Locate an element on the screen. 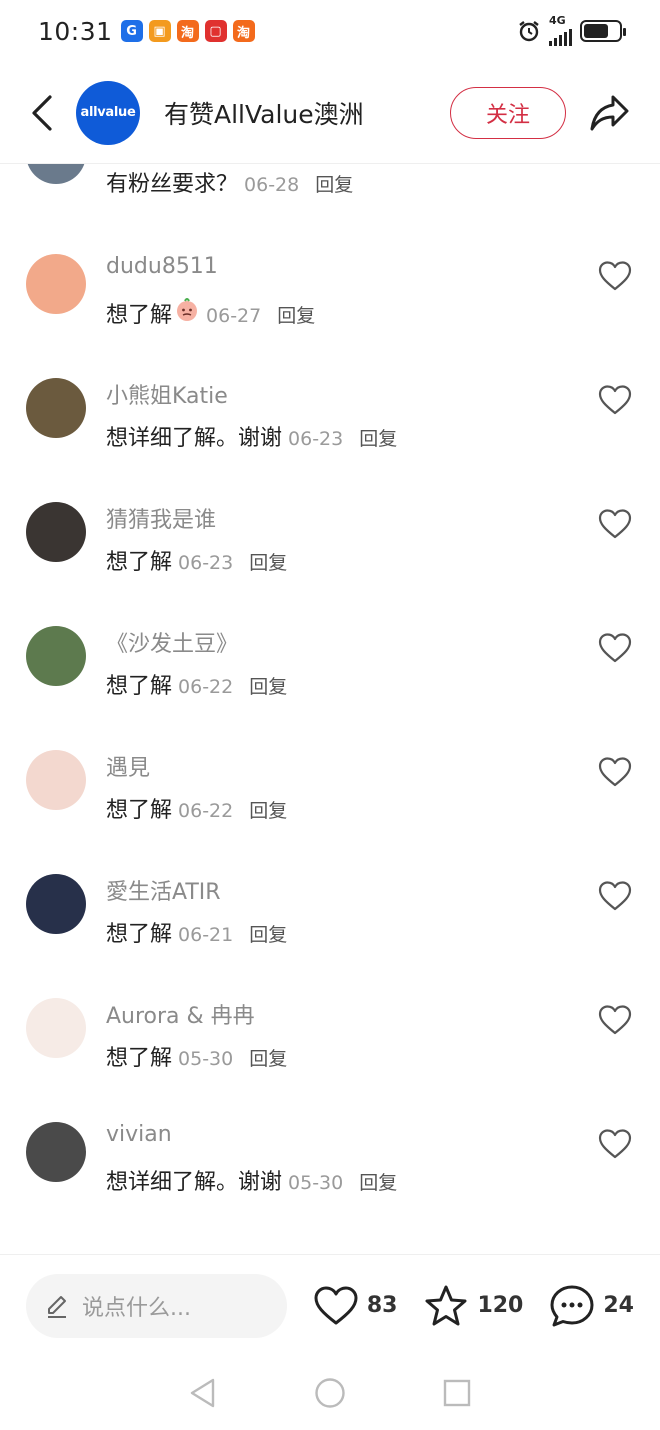 Image resolution: width=660 pixels, height=1430 pixels. comment-content: 有粉丝要求？ 06-28 回复 is located at coordinates (229, 182).